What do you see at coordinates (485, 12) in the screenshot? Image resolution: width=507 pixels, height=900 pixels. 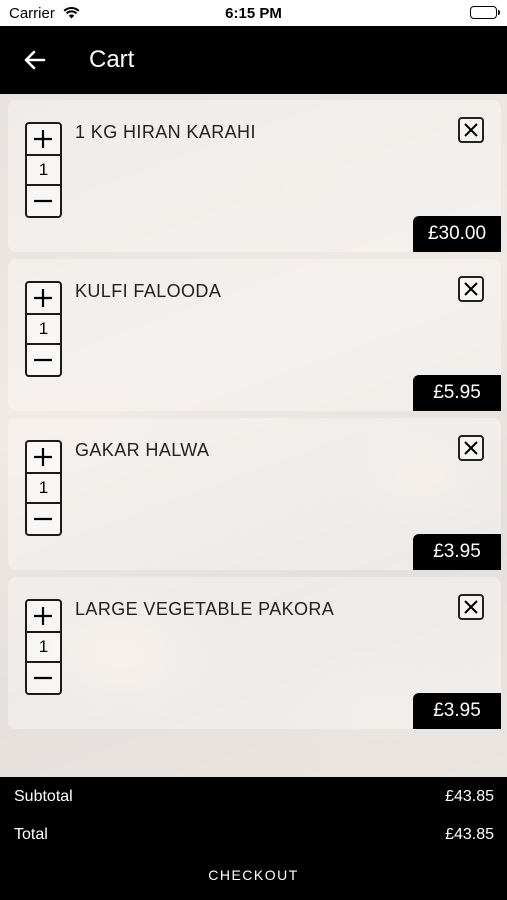 I see `battery-icon` at bounding box center [485, 12].